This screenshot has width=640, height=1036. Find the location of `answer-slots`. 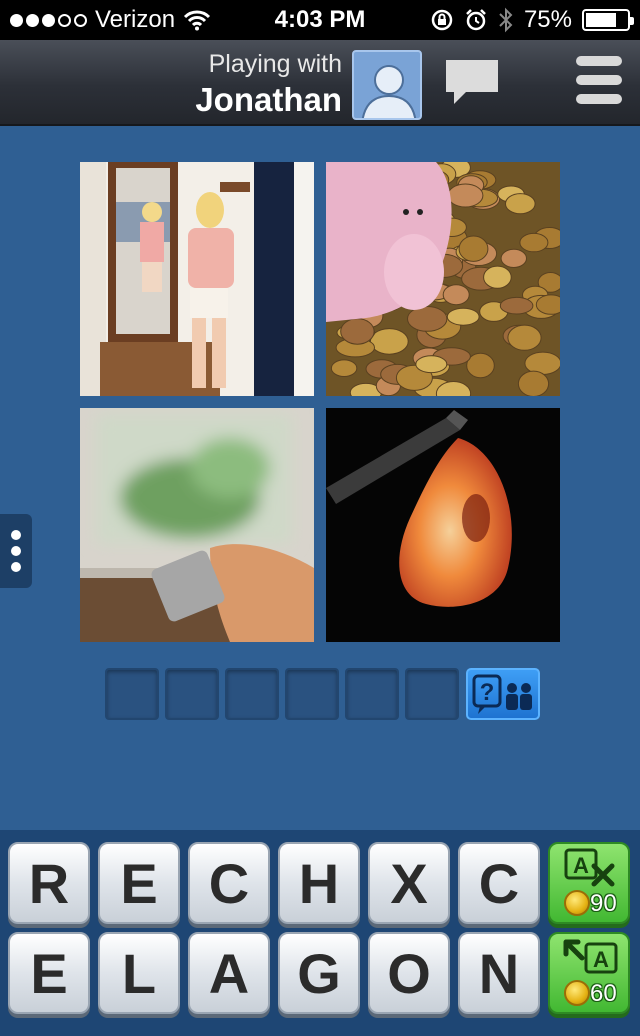

answer-slots is located at coordinates (282, 694).